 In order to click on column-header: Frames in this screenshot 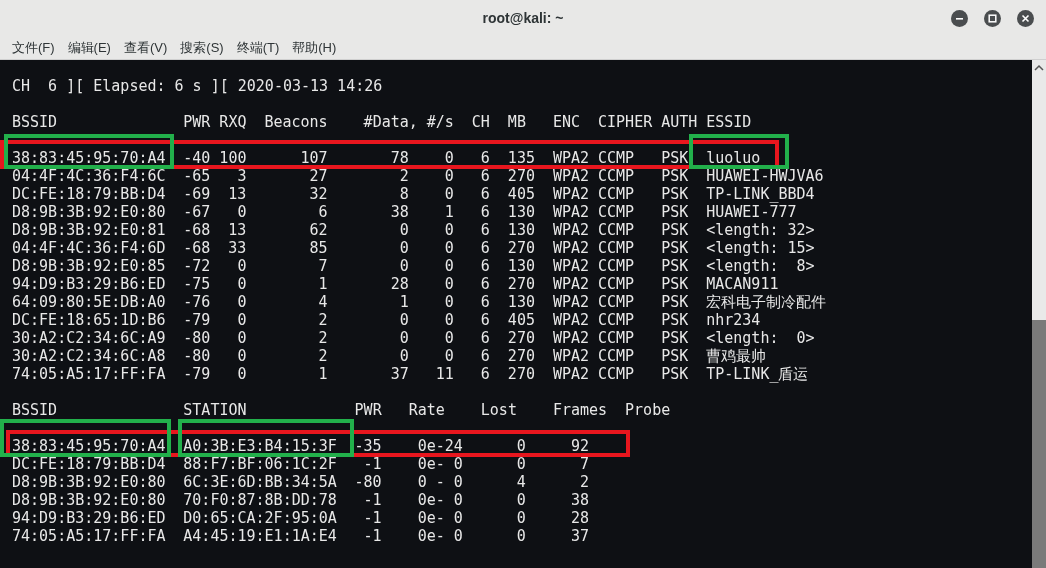, I will do `click(580, 410)`.